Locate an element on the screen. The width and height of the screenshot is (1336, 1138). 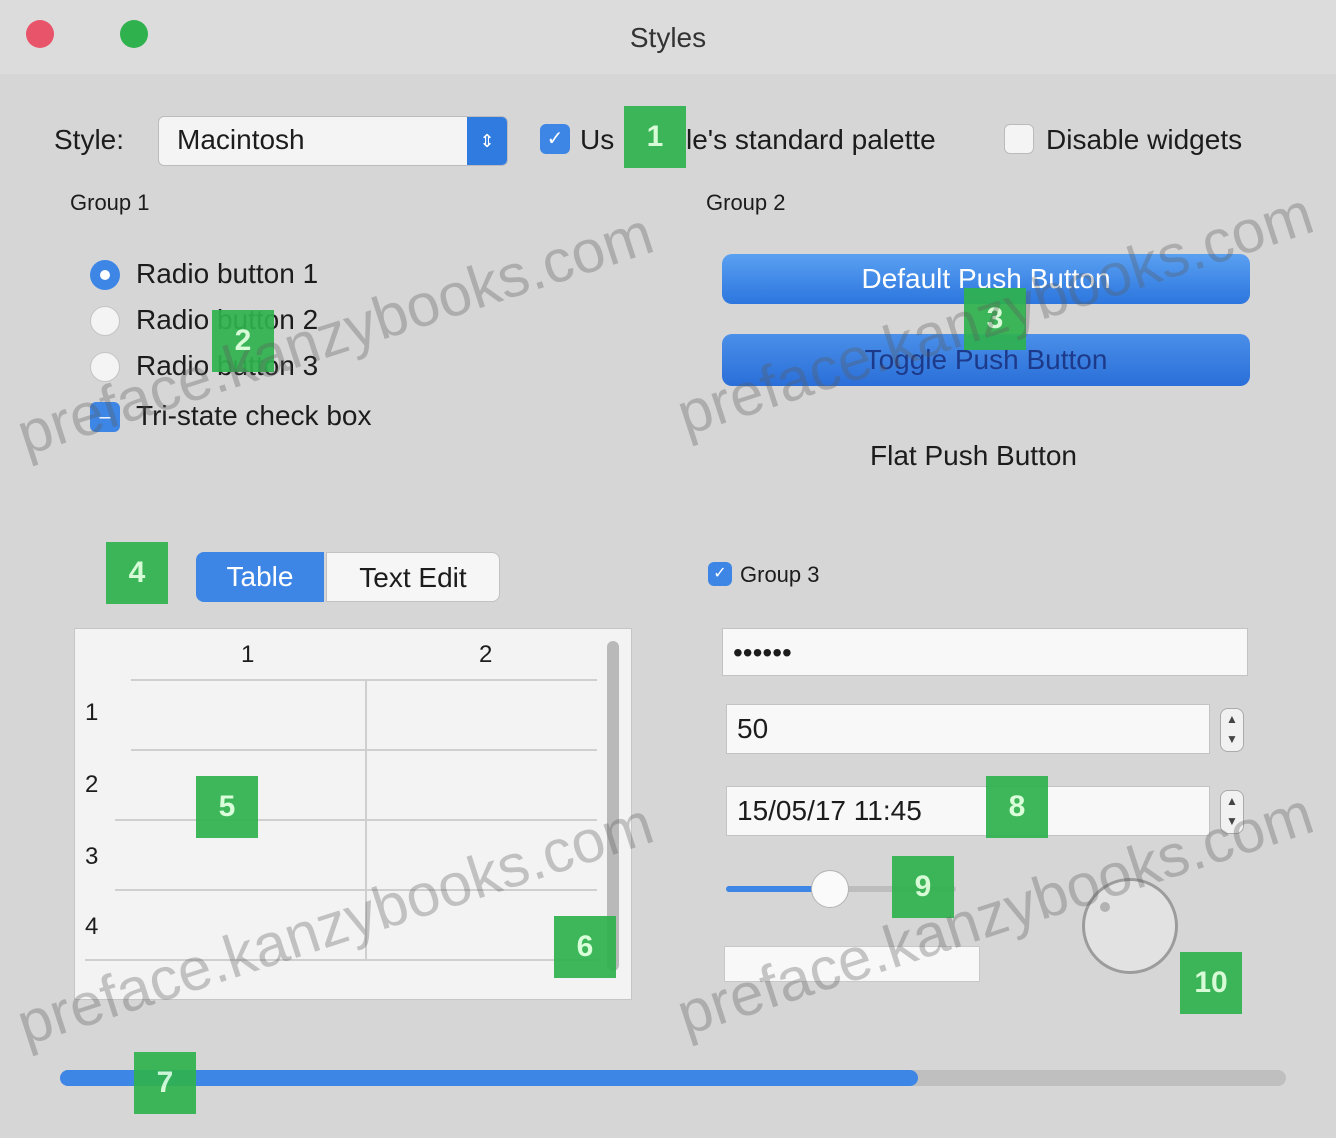
datetime-field: 15/05/17 11:45 is located at coordinates (968, 811).